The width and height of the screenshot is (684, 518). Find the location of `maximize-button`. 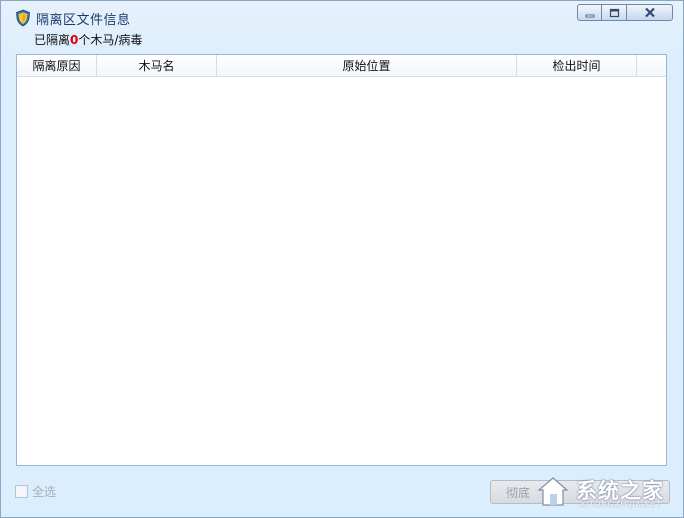

maximize-button is located at coordinates (614, 12).